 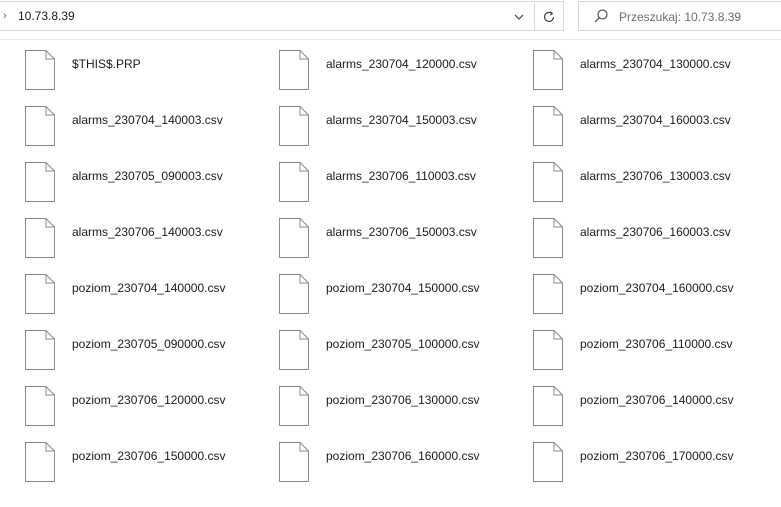 I want to click on file-name: poziom_230706_110000.csv, so click(x=656, y=344).